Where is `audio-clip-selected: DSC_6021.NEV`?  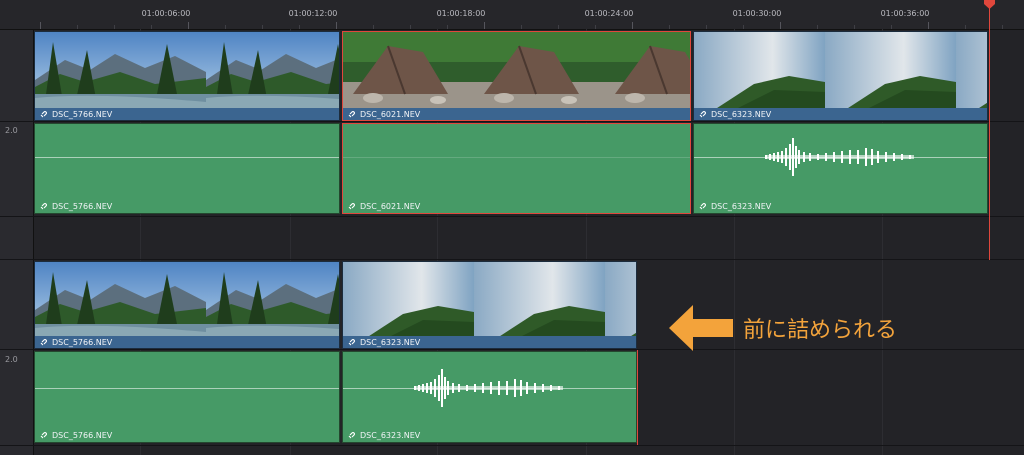 audio-clip-selected: DSC_6021.NEV is located at coordinates (516, 168).